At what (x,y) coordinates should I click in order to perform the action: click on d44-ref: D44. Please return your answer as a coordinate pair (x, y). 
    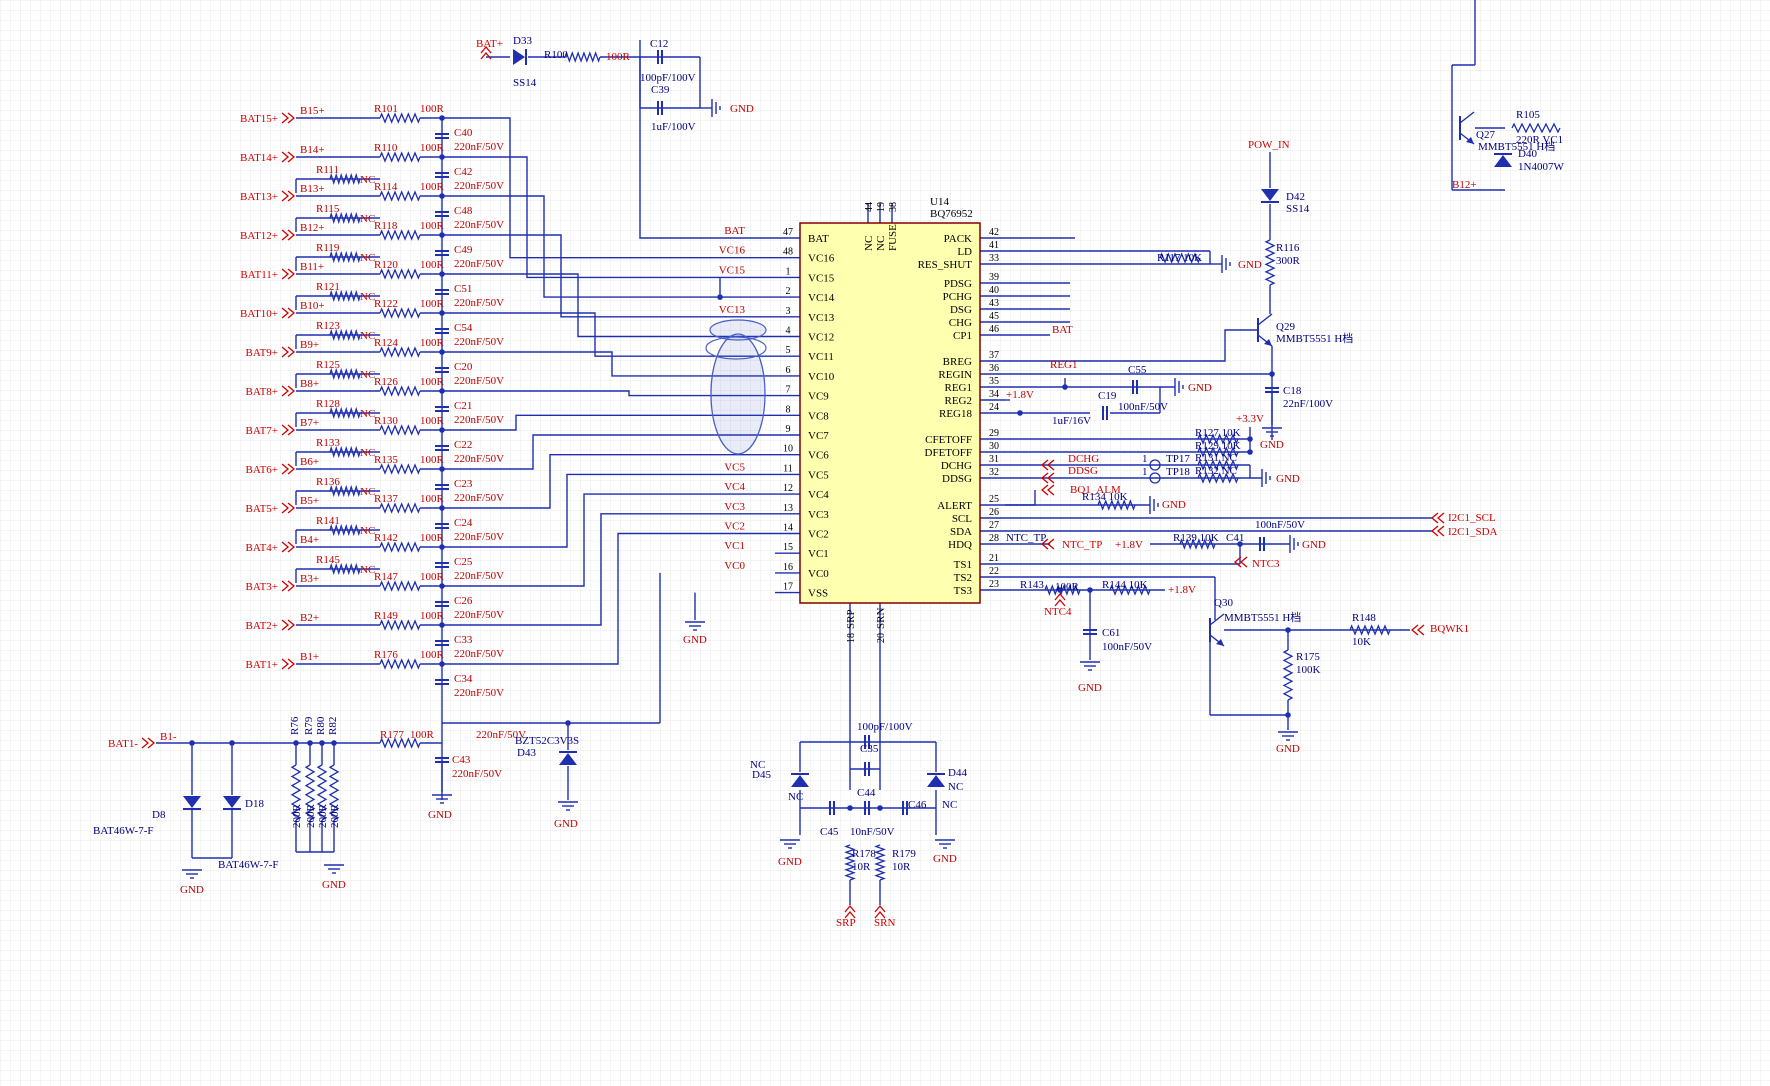
    Looking at the image, I should click on (957, 773).